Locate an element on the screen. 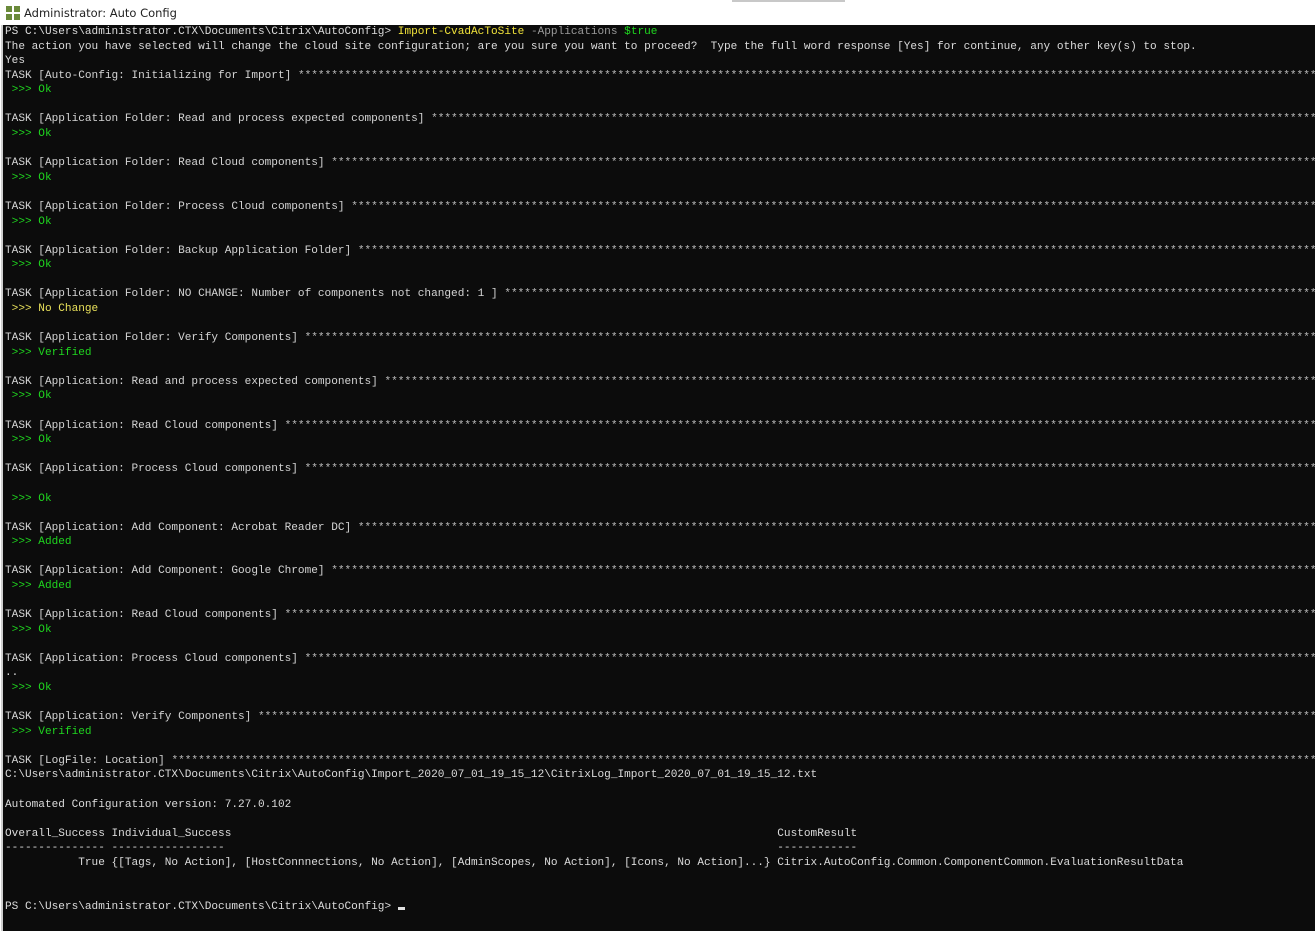 This screenshot has height=932, width=1316. table-cell: Overall_Success Individual_Success is located at coordinates (391, 833).